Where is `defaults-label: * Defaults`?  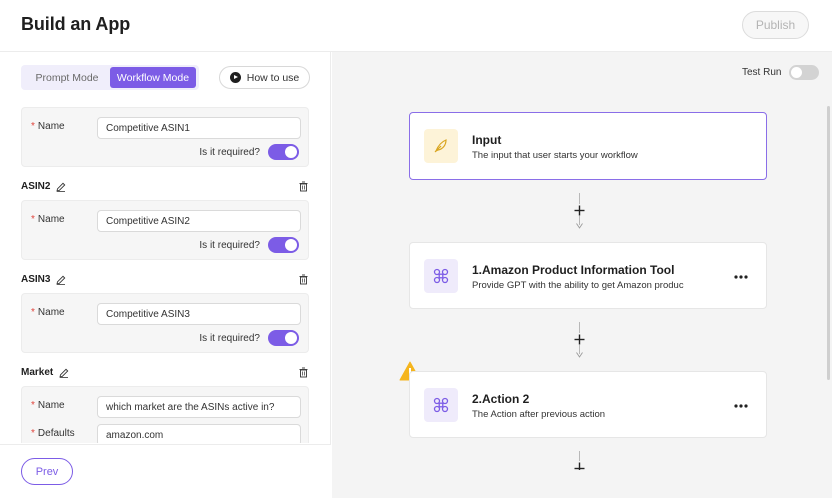 defaults-label: * Defaults is located at coordinates (53, 433).